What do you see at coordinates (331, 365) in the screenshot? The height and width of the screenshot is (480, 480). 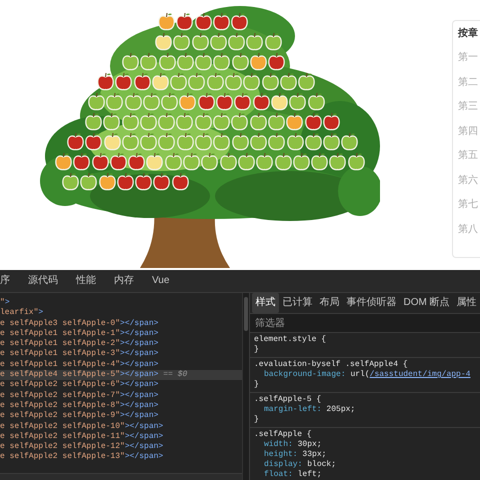 I see `css-selector: .evaluation-byself .selfApple4 {` at bounding box center [331, 365].